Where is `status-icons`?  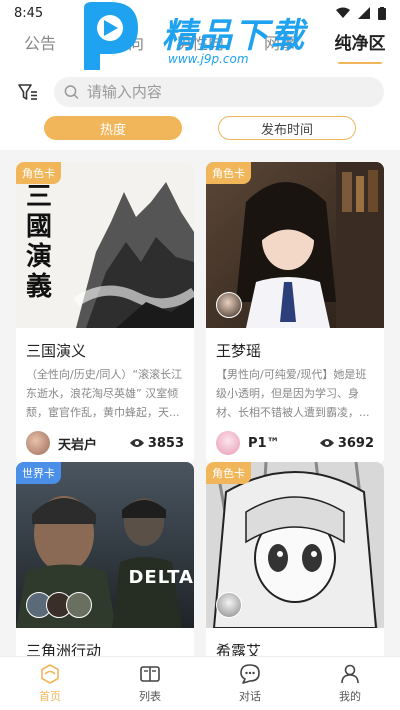 status-icons is located at coordinates (361, 13).